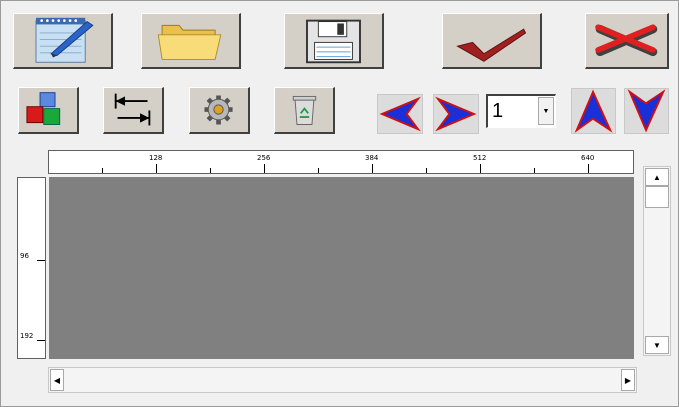 This screenshot has width=679, height=407. Describe the element at coordinates (342, 380) in the screenshot. I see `horizontal-scrollbar: ◀ ▶` at that location.